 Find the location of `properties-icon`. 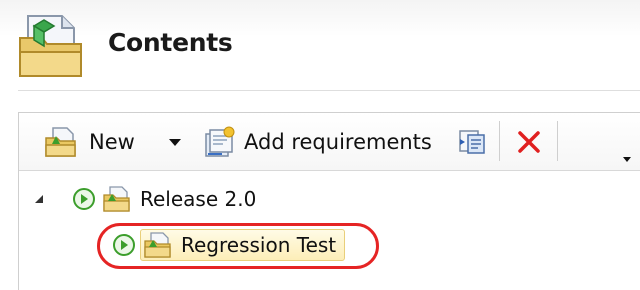

properties-icon is located at coordinates (472, 141).